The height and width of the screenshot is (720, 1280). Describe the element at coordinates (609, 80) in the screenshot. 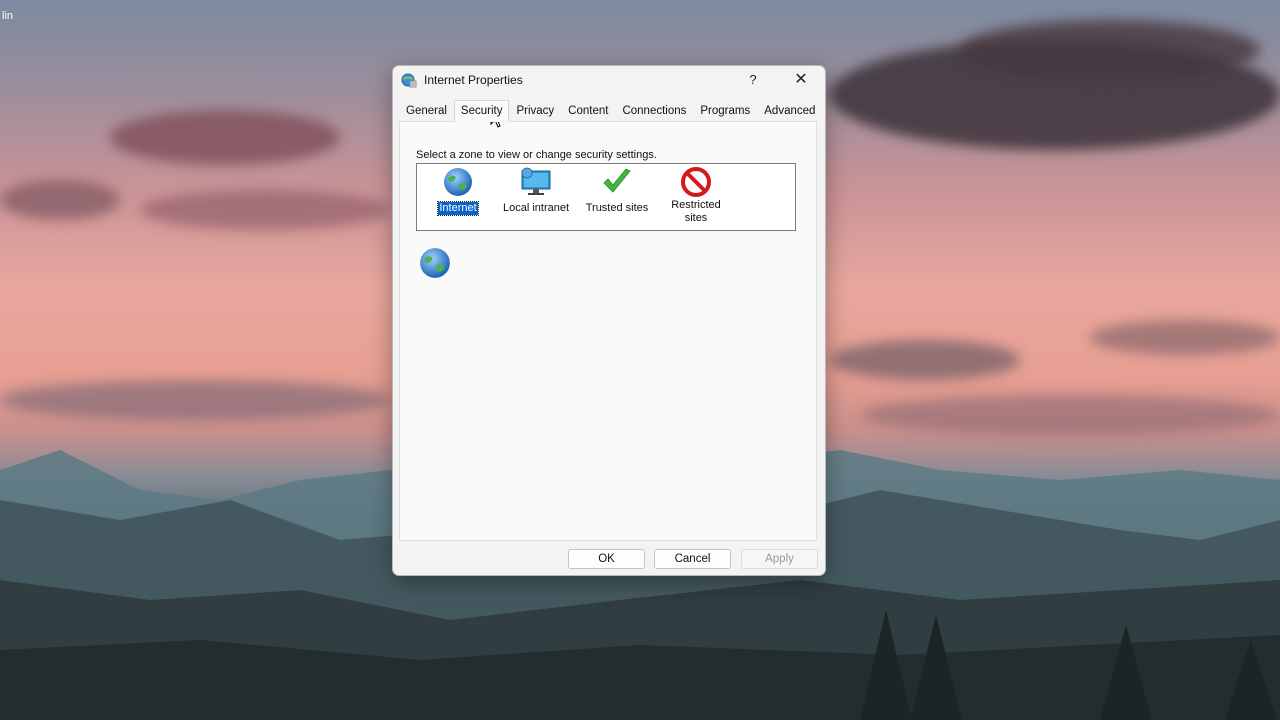

I see `title-bar: Internet Properties ? ✕` at that location.